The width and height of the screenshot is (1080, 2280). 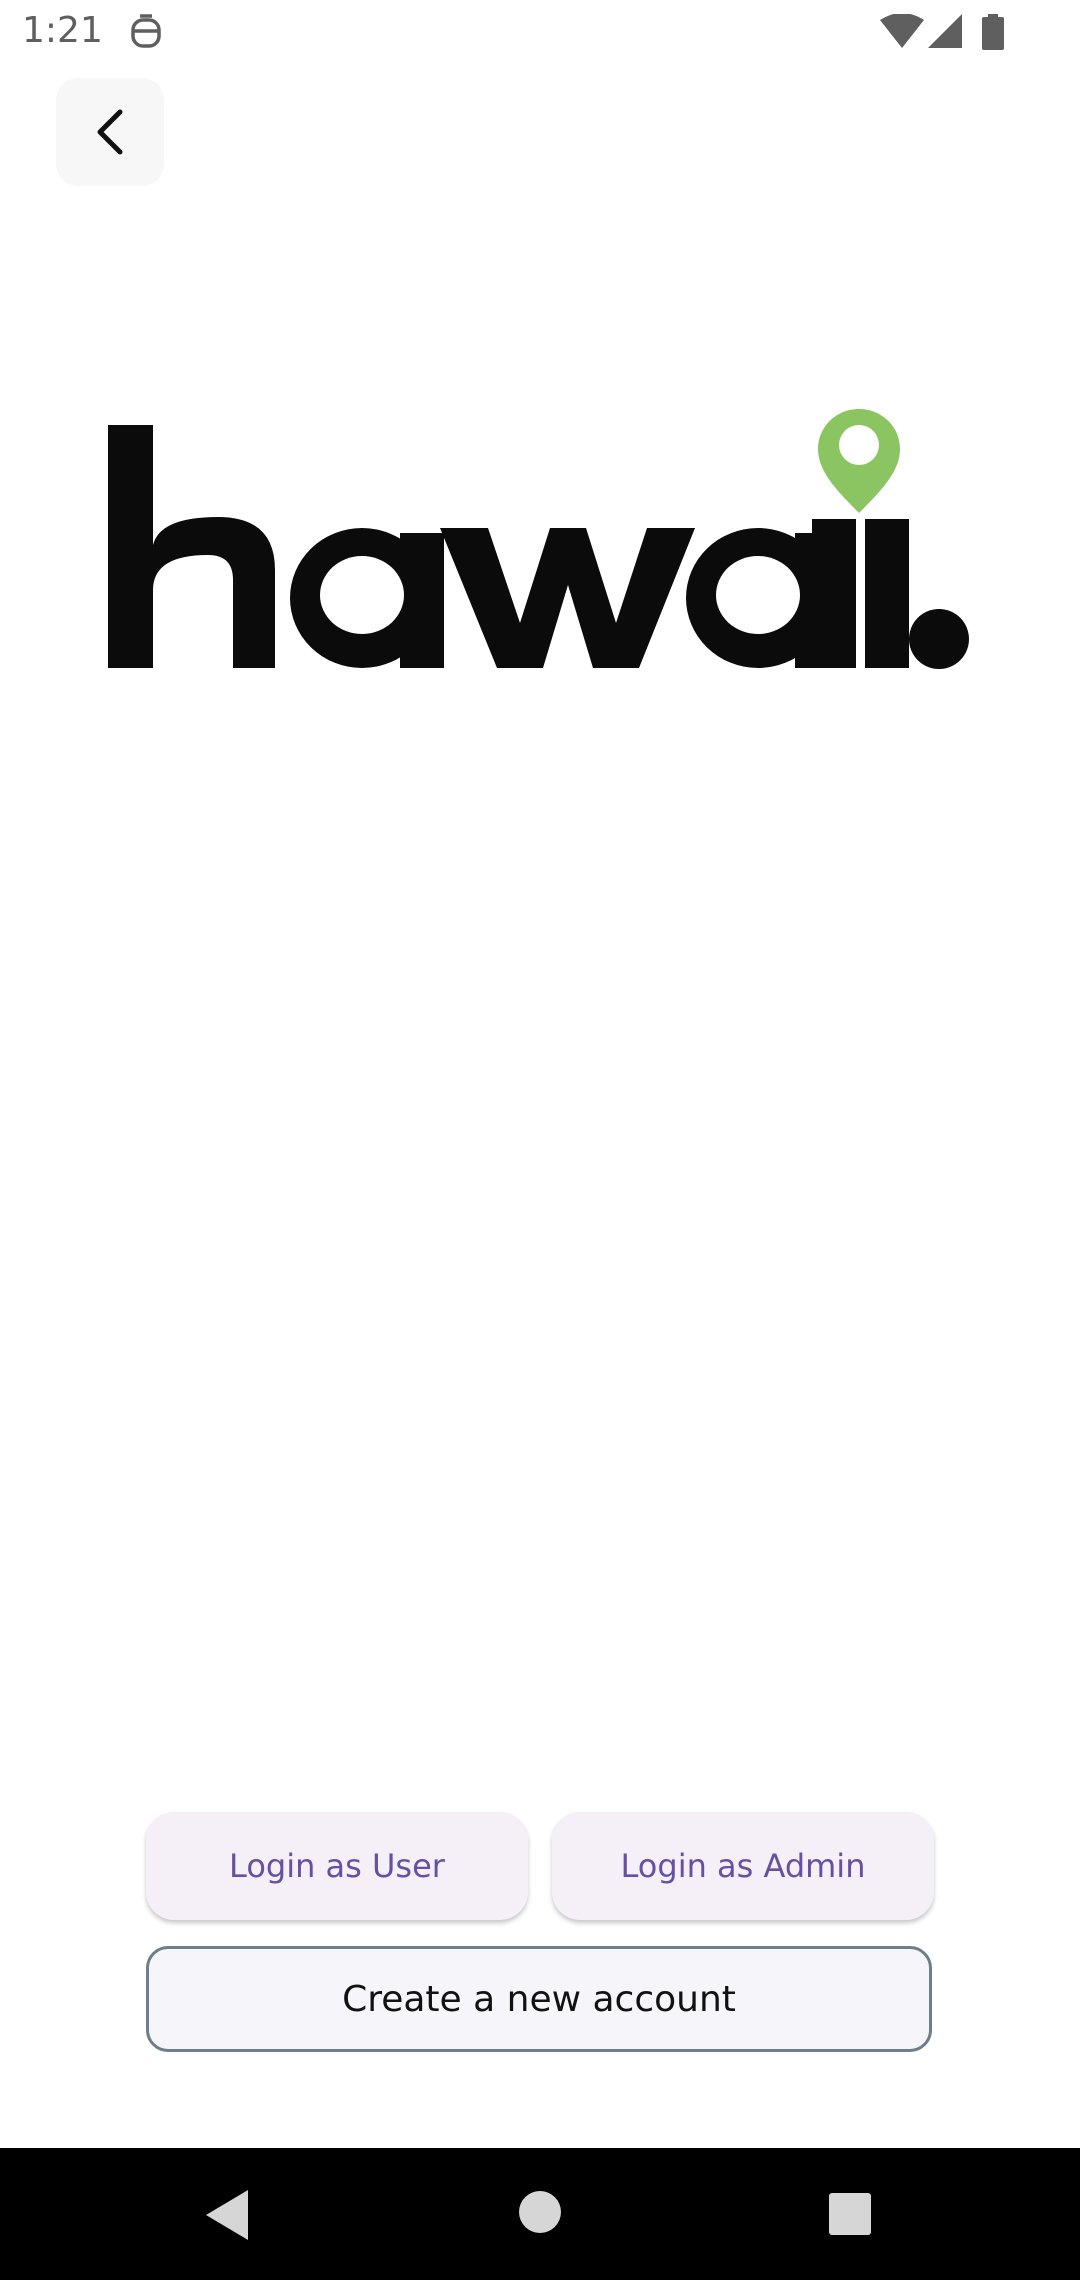 What do you see at coordinates (540, 32) in the screenshot?
I see `status-bar: 1:21` at bounding box center [540, 32].